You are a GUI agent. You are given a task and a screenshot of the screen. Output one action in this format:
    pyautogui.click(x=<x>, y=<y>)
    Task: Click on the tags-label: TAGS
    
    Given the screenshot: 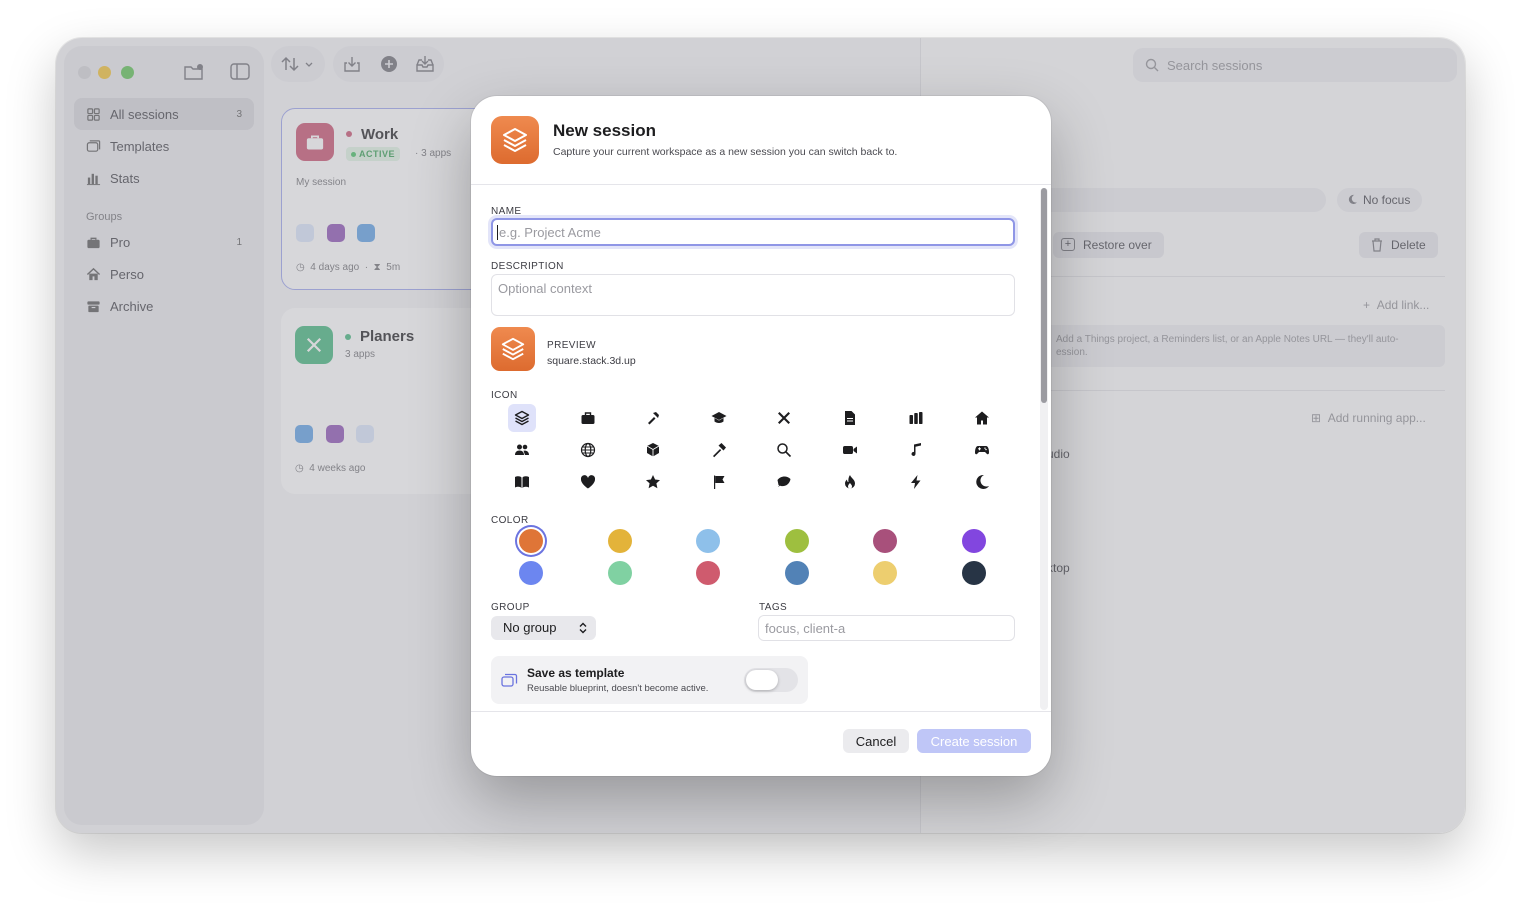 What is the action you would take?
    pyautogui.click(x=773, y=607)
    